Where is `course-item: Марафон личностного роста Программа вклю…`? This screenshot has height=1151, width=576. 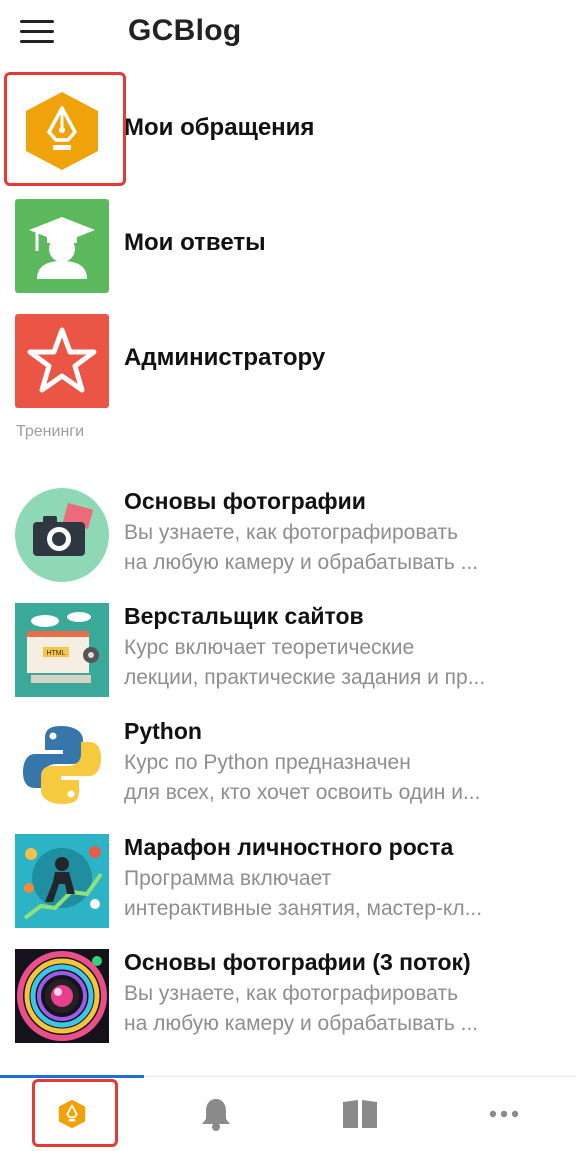 course-item: Марафон личностного роста Программа вклю… is located at coordinates (288, 890).